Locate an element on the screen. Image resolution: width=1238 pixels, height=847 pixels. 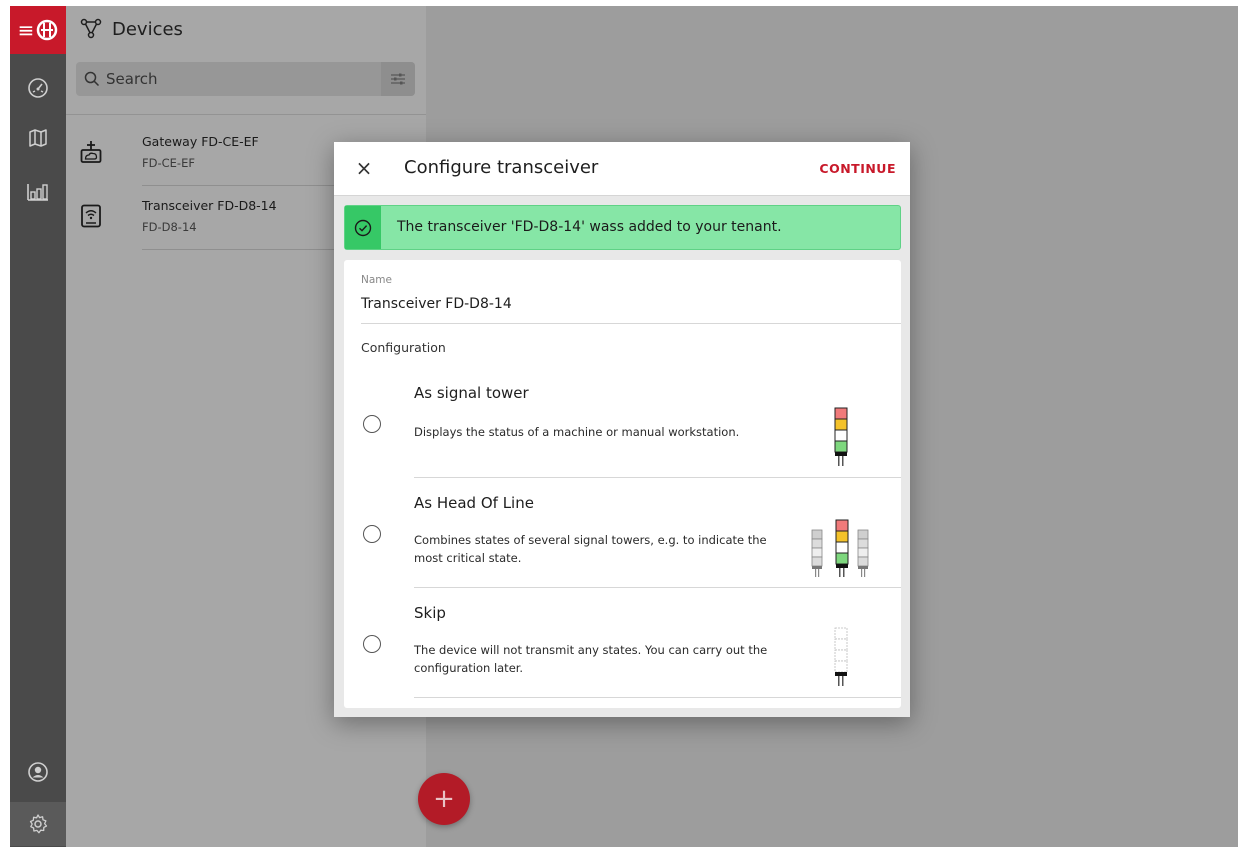
device-name: Gateway FD-CE-EF is located at coordinates (200, 141).